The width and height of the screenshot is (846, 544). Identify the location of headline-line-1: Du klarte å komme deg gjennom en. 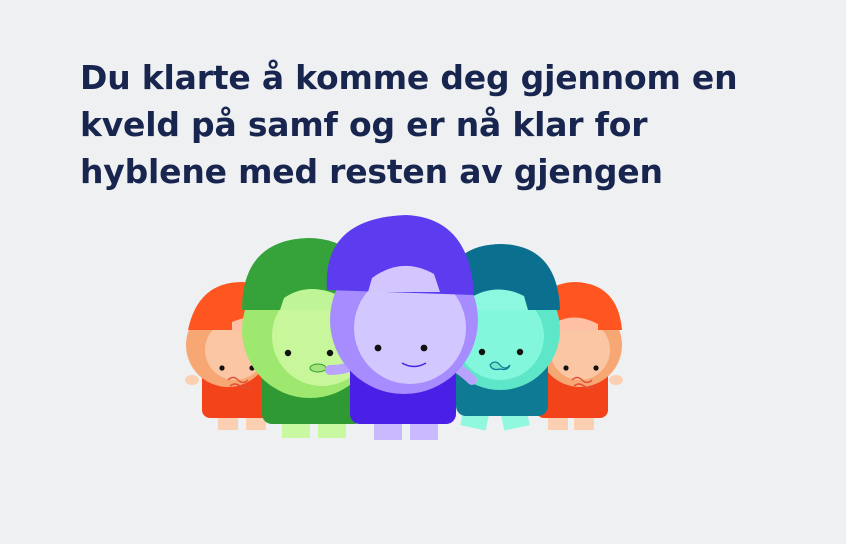
(409, 77).